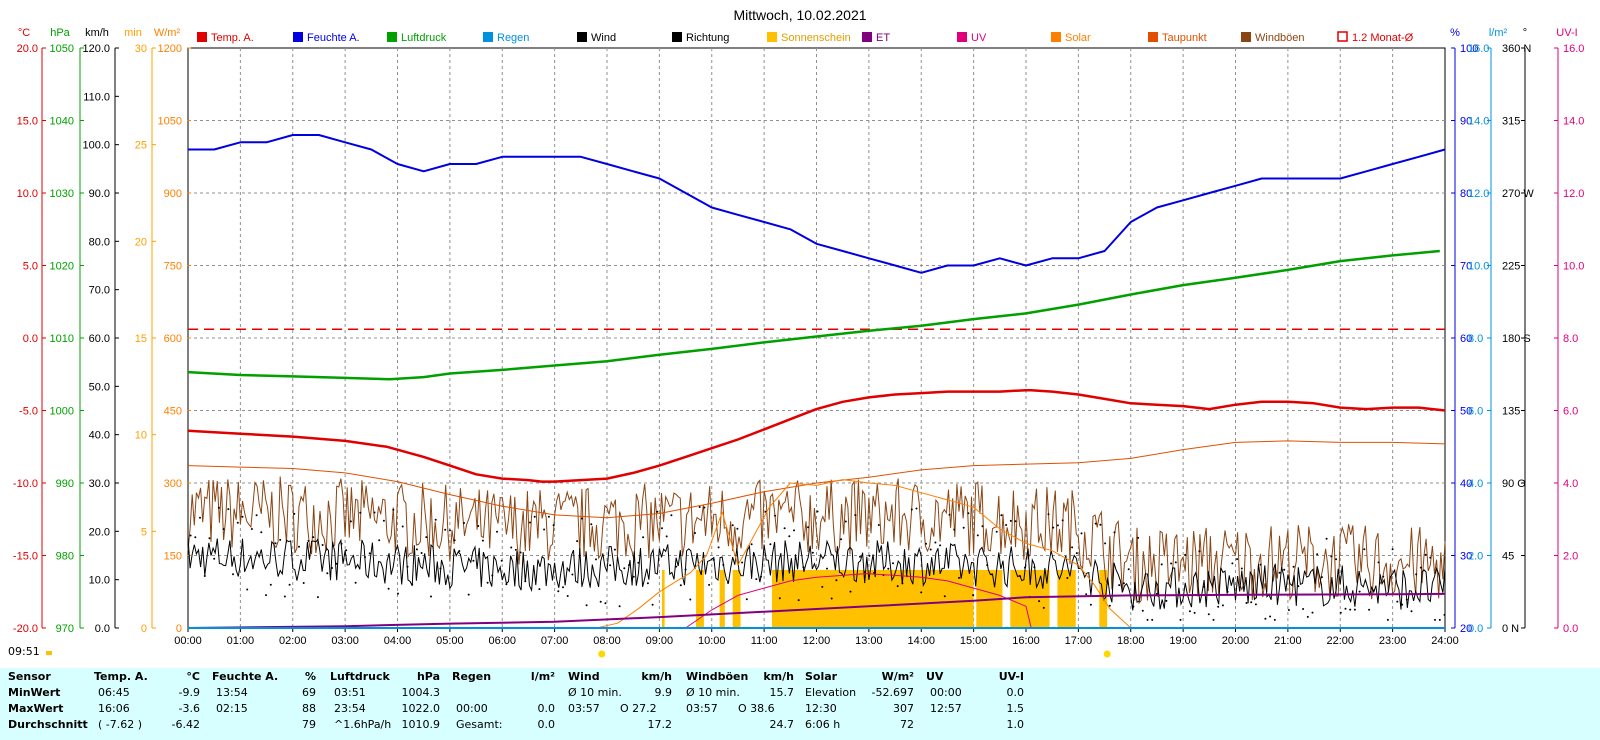 The image size is (1600, 740). I want to click on stats-rain-val-2: 0.0, so click(546, 724).